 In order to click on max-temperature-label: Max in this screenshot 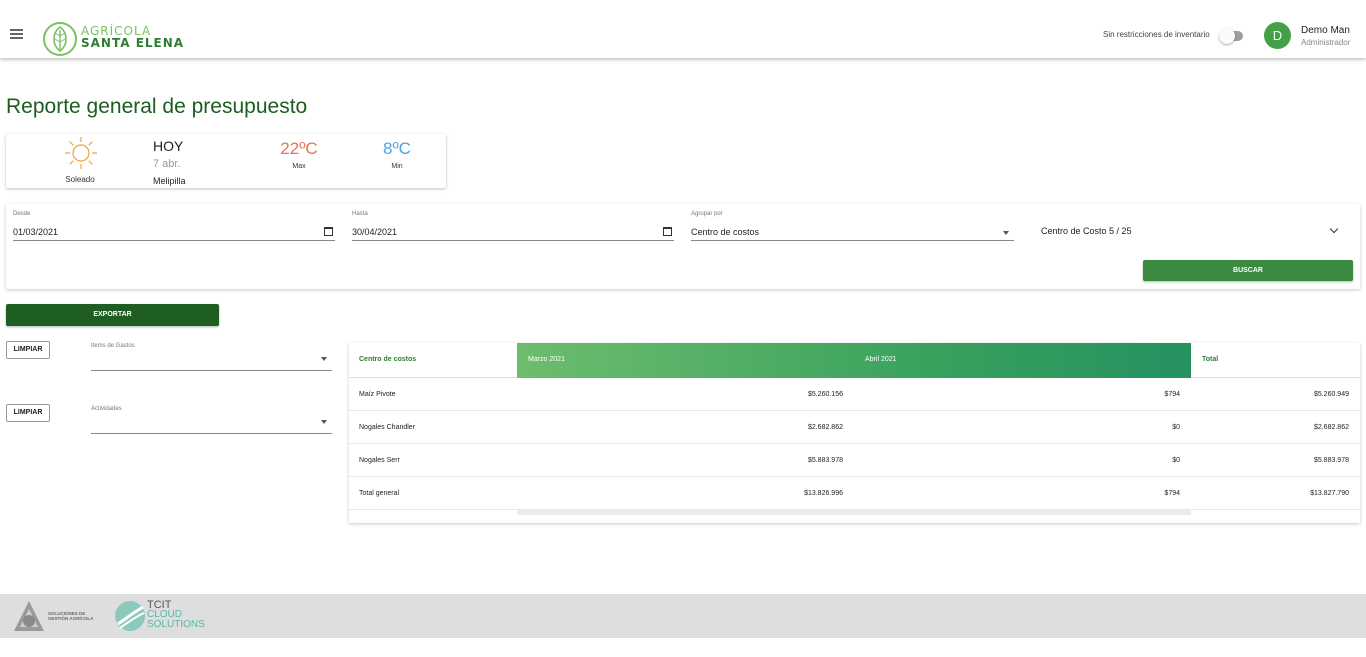, I will do `click(299, 166)`.